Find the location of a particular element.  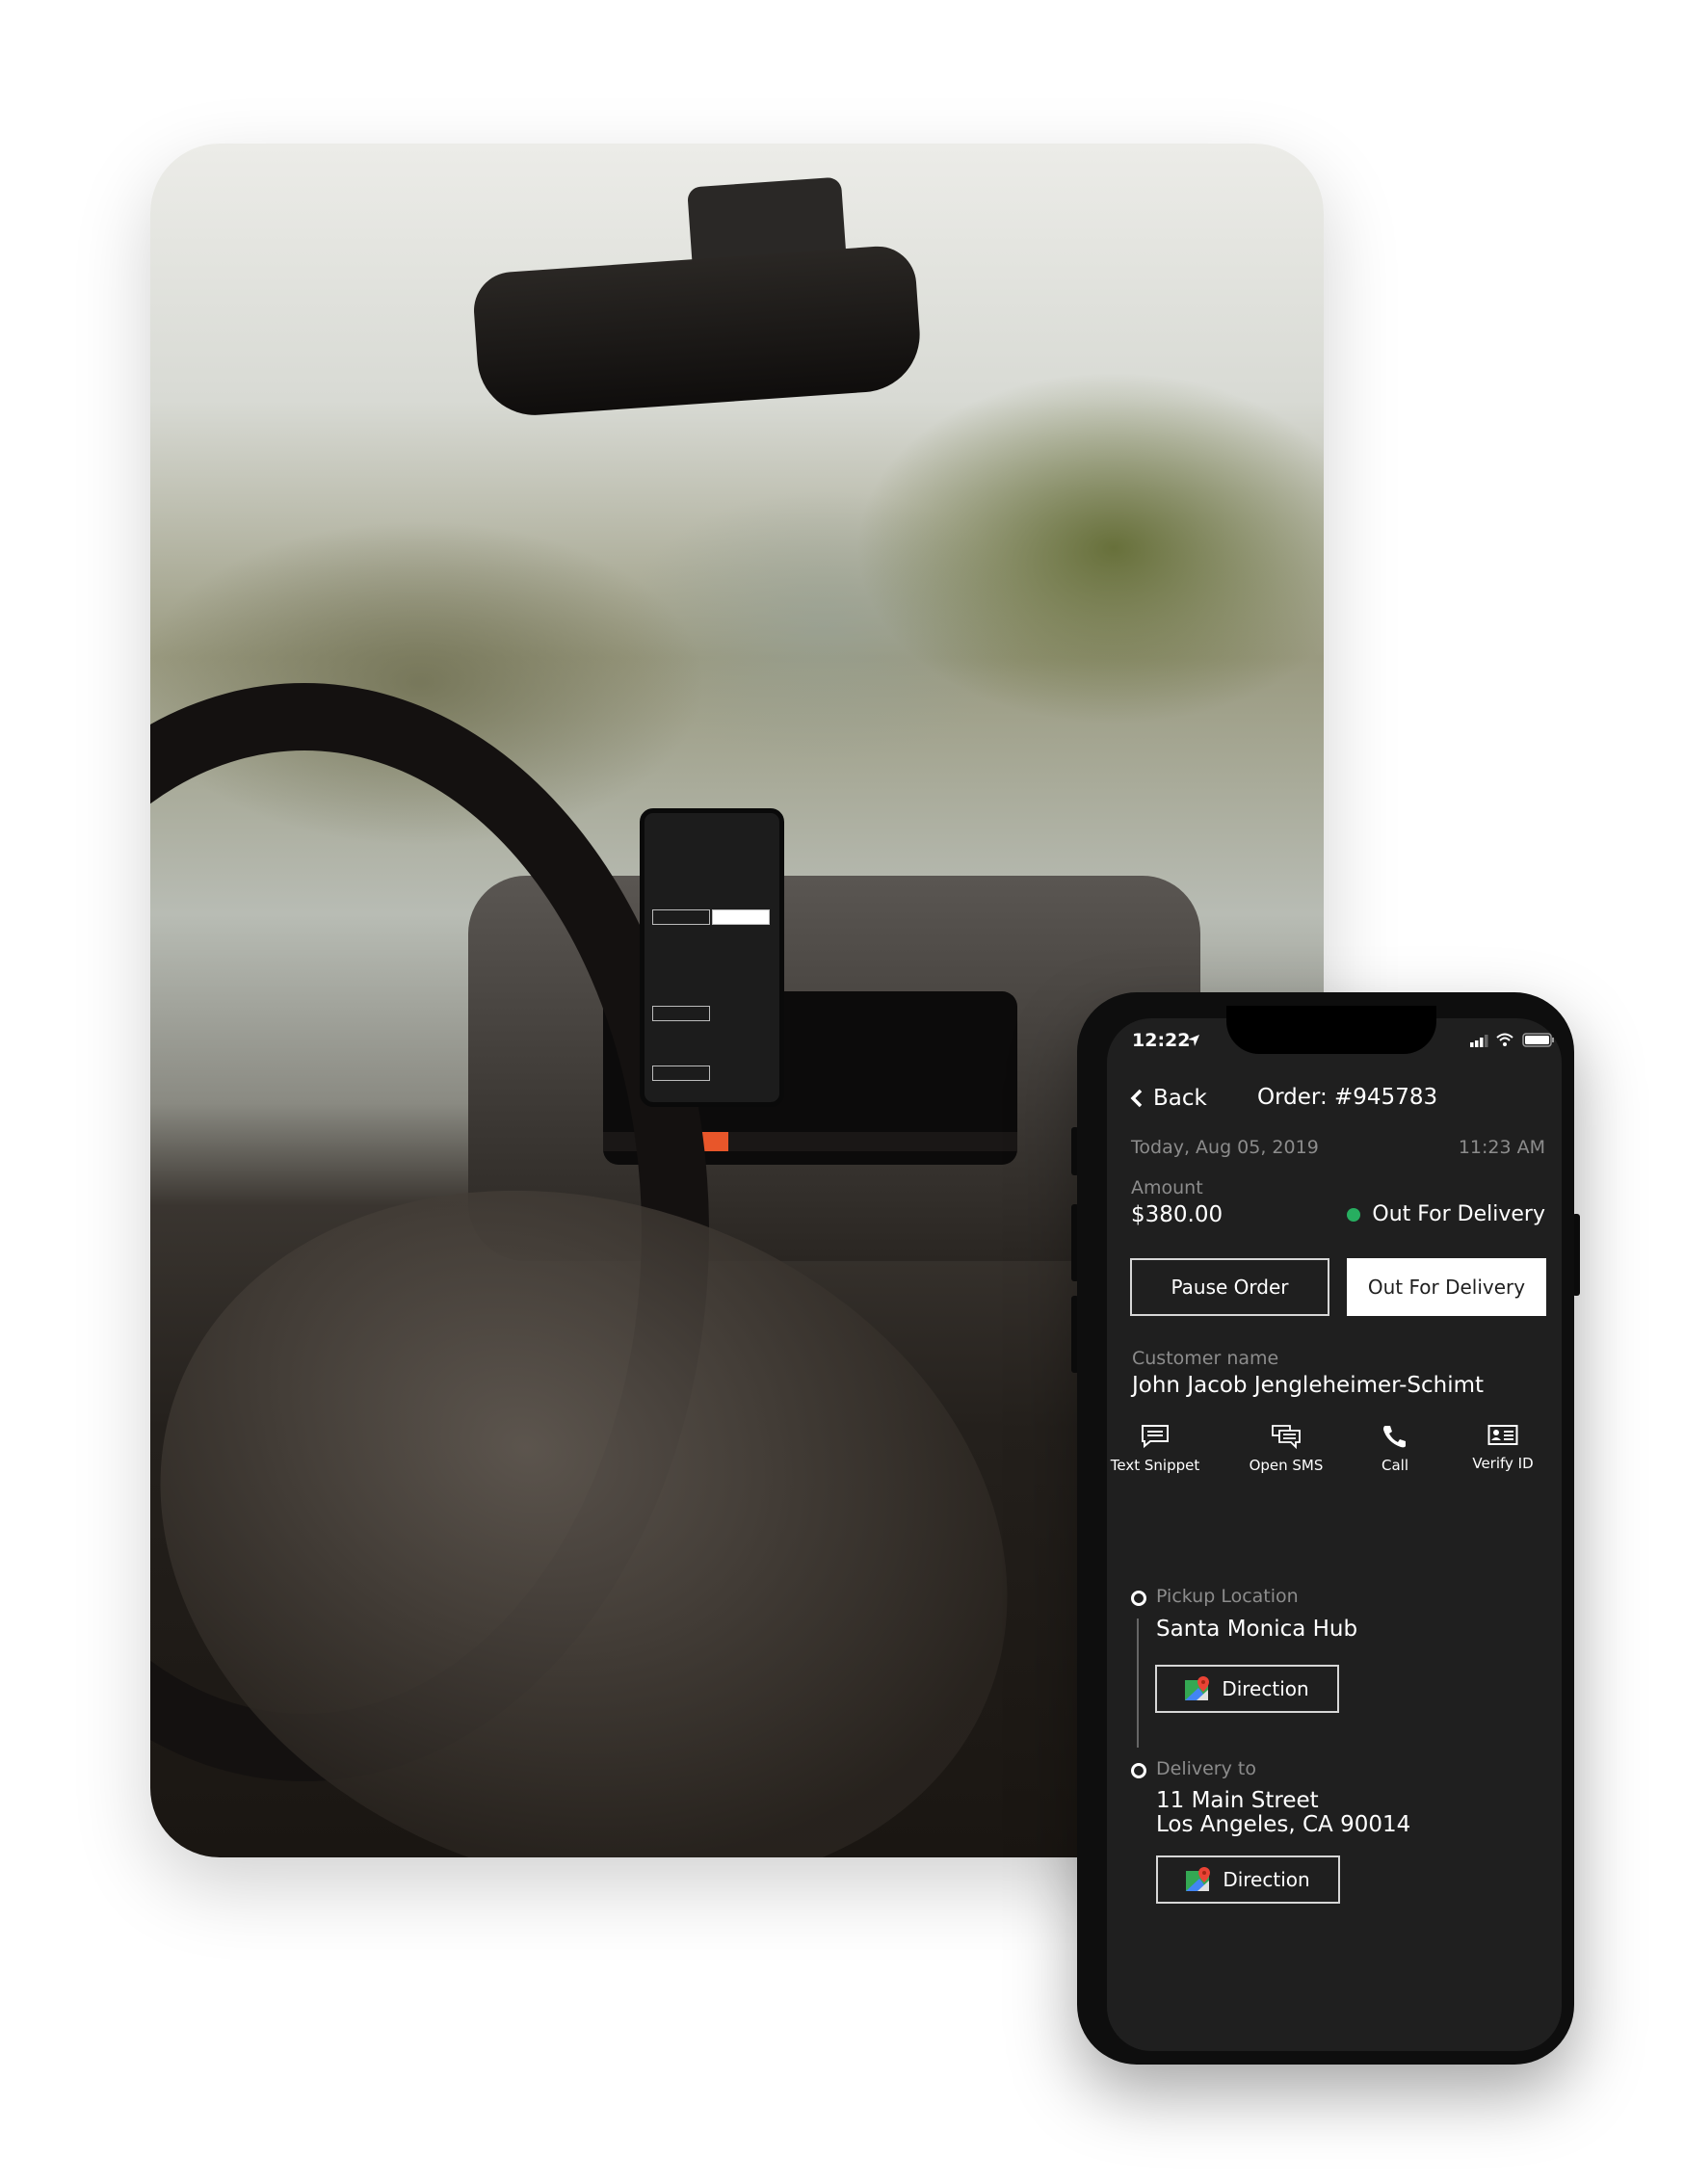

back-button: Back is located at coordinates (1168, 1098).